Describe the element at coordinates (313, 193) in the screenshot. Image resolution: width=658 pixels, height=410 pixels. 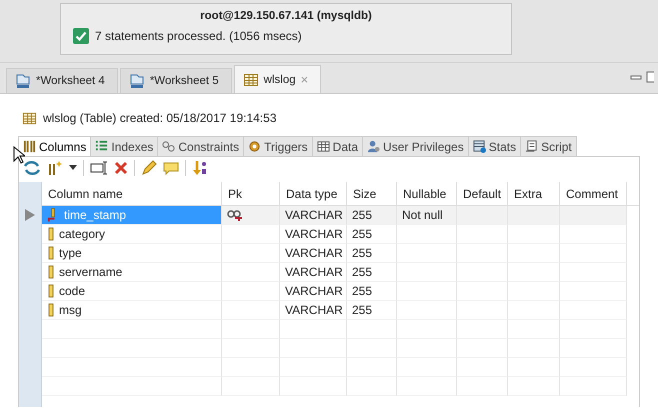
I see `column-header: Data type` at that location.